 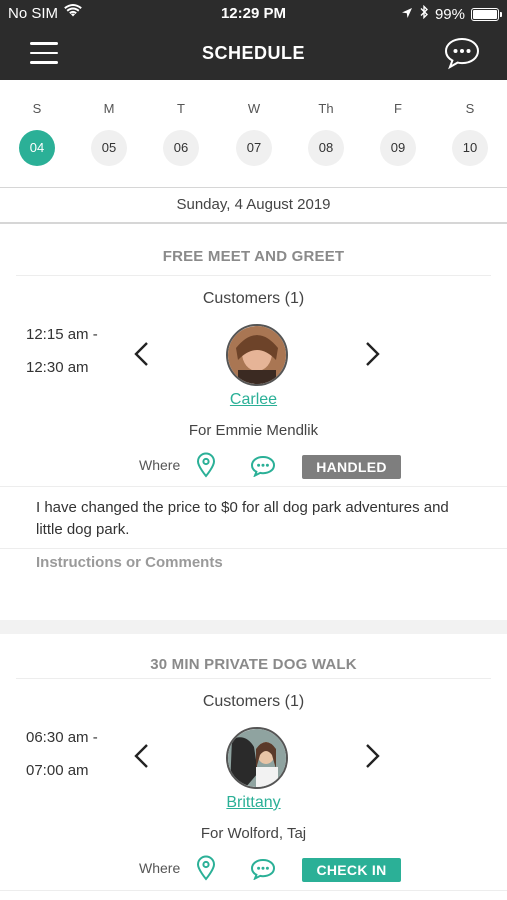 I want to click on pet-owner-line: For Emmie Mendlik, so click(x=253, y=430).